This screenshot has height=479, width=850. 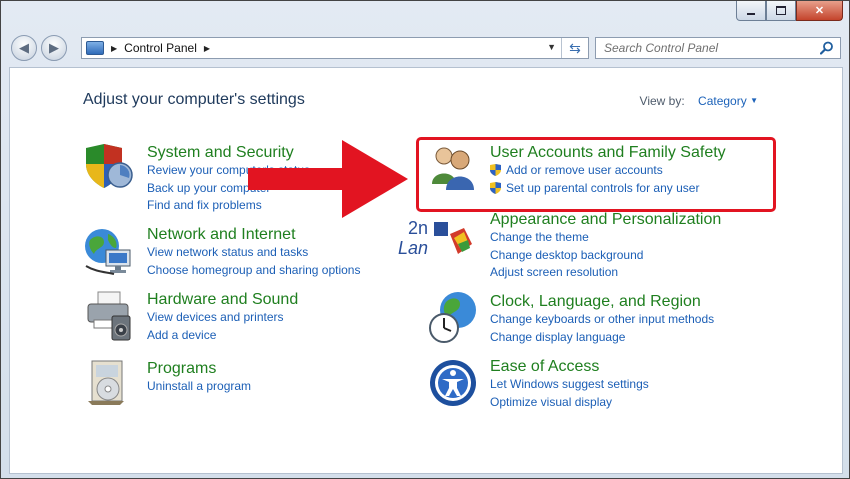 I want to click on network-internet-title: Network and Internet, so click(x=253, y=235).